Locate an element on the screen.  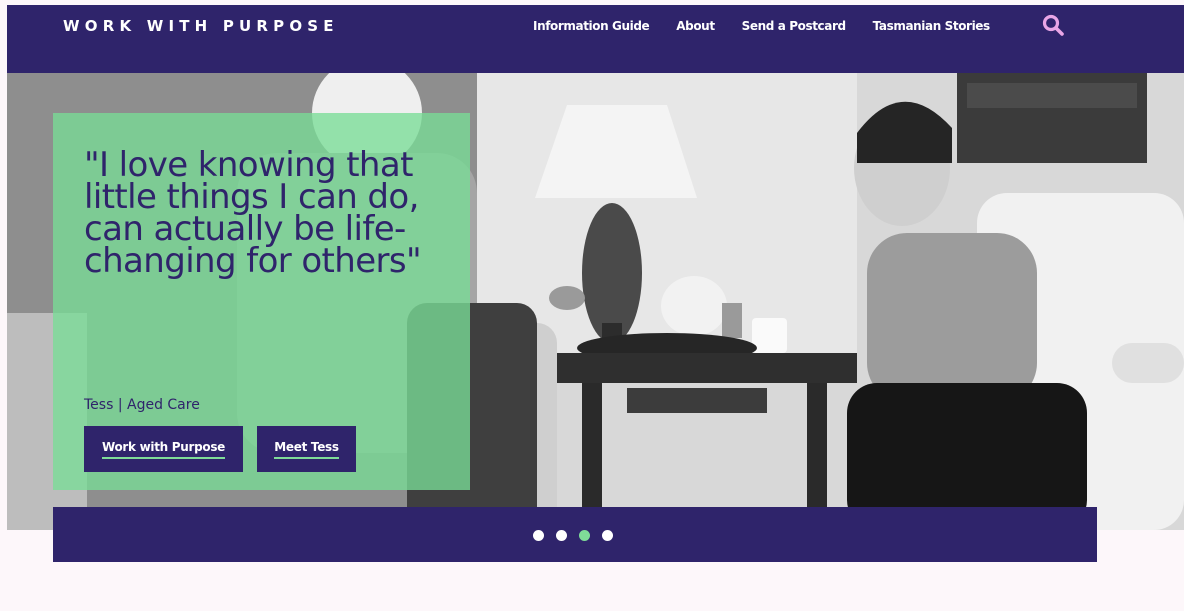
site-logo: WORK WITH PURPOSE is located at coordinates (201, 26).